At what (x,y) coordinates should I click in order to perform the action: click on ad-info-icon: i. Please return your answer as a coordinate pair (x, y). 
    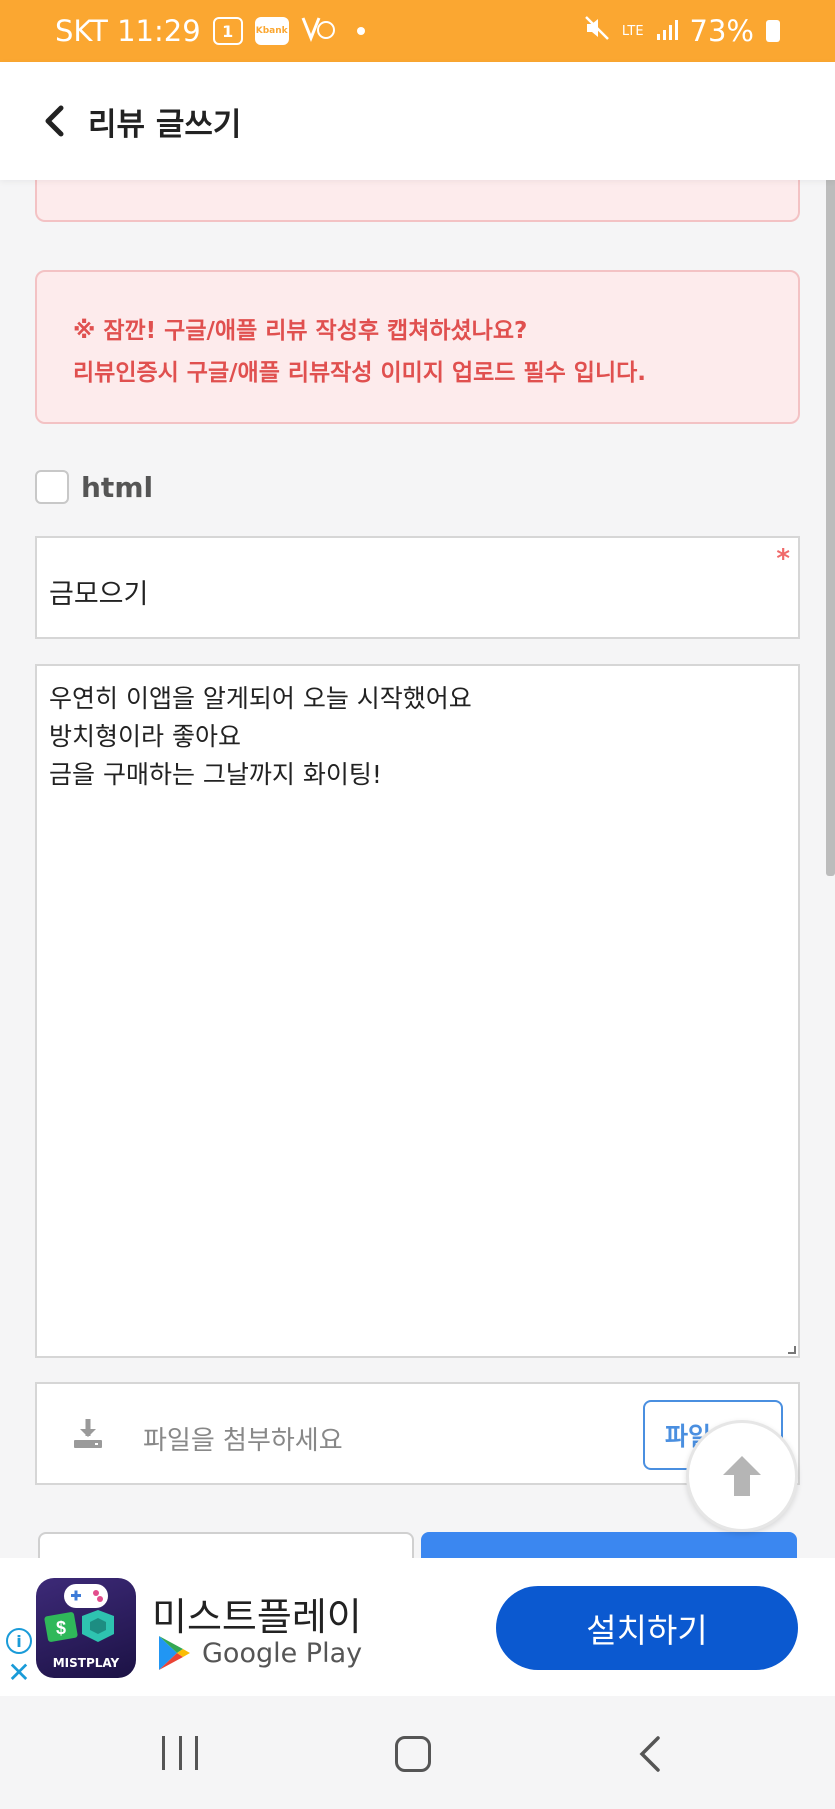
    Looking at the image, I should click on (19, 1641).